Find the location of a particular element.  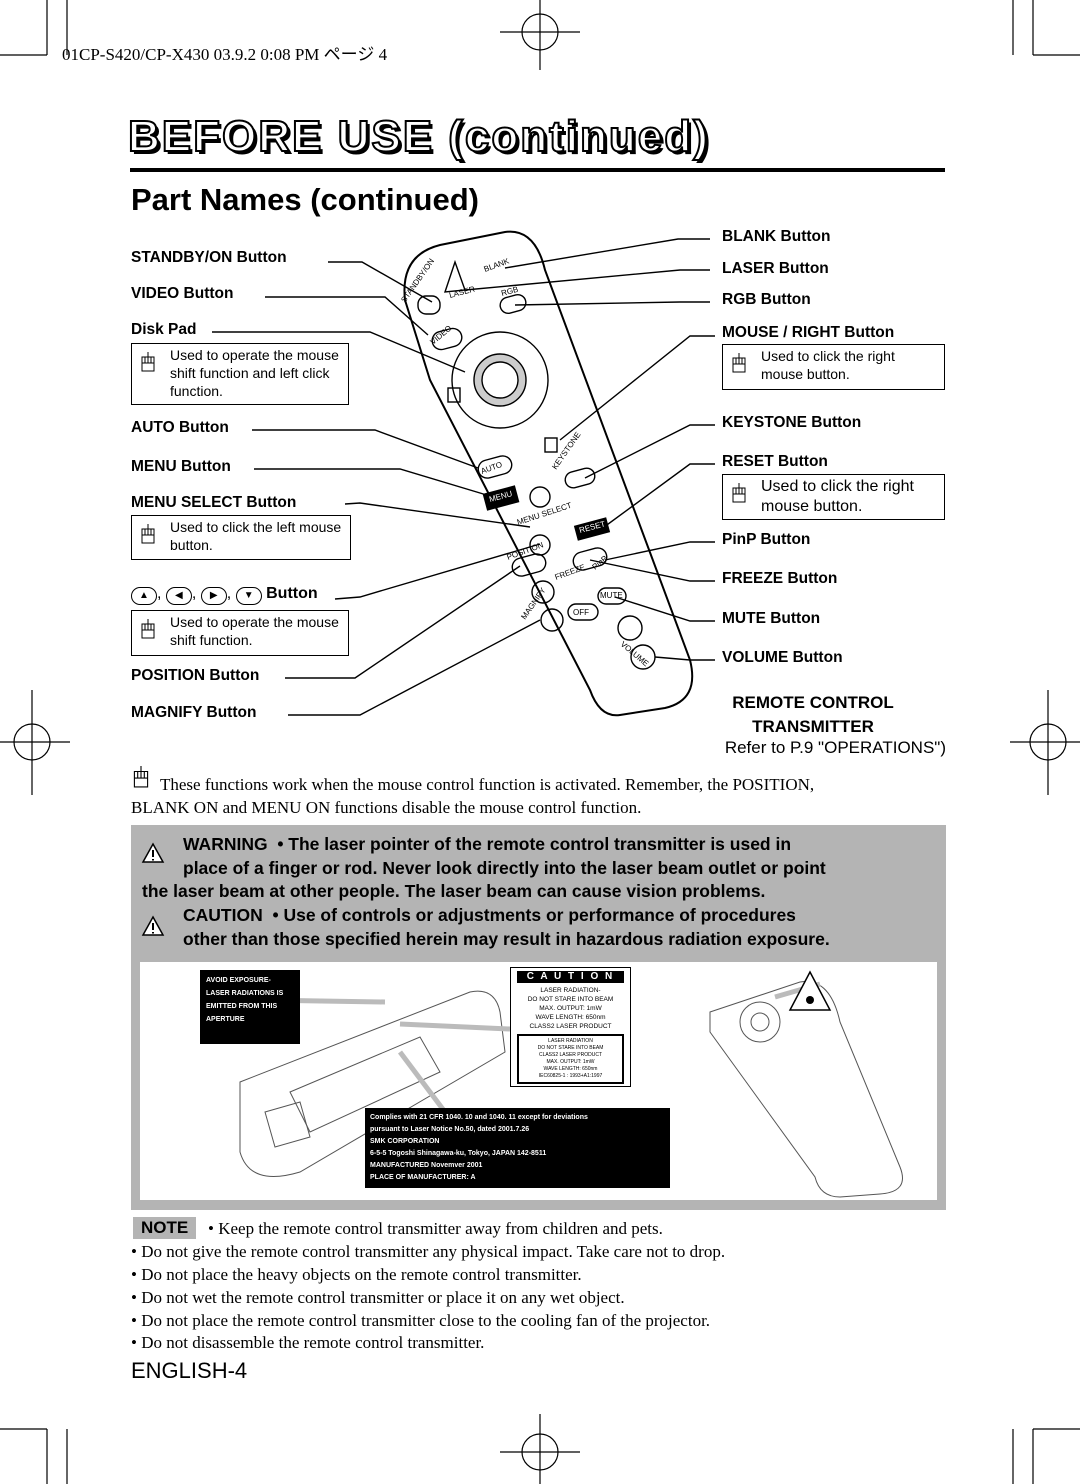

label-laser: LASER Button is located at coordinates (775, 268).